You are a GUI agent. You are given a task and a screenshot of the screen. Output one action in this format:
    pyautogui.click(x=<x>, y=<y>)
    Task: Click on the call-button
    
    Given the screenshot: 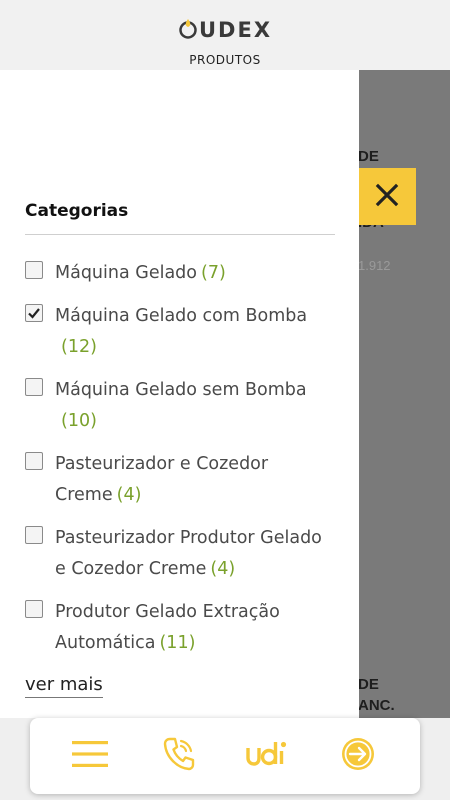 What is the action you would take?
    pyautogui.click(x=179, y=756)
    